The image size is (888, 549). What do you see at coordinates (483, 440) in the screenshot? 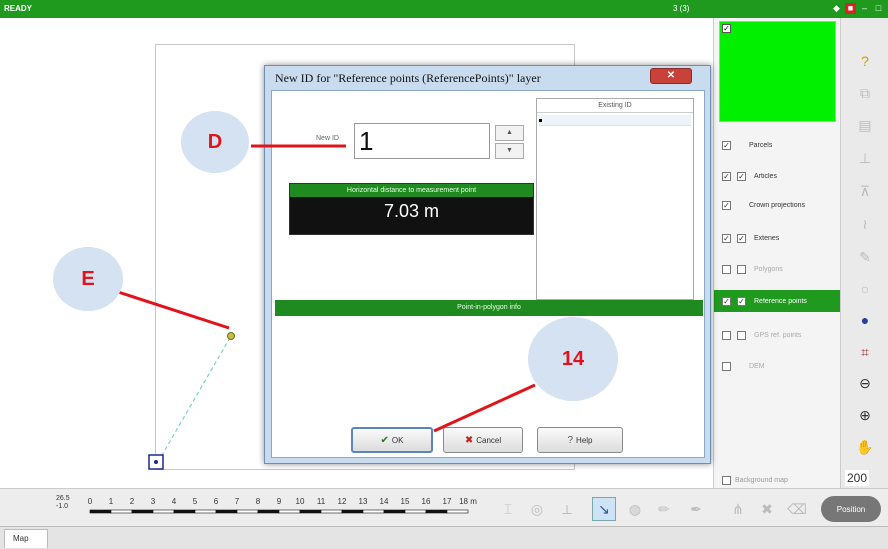
I see `cancel-button: ✖ Cancel` at bounding box center [483, 440].